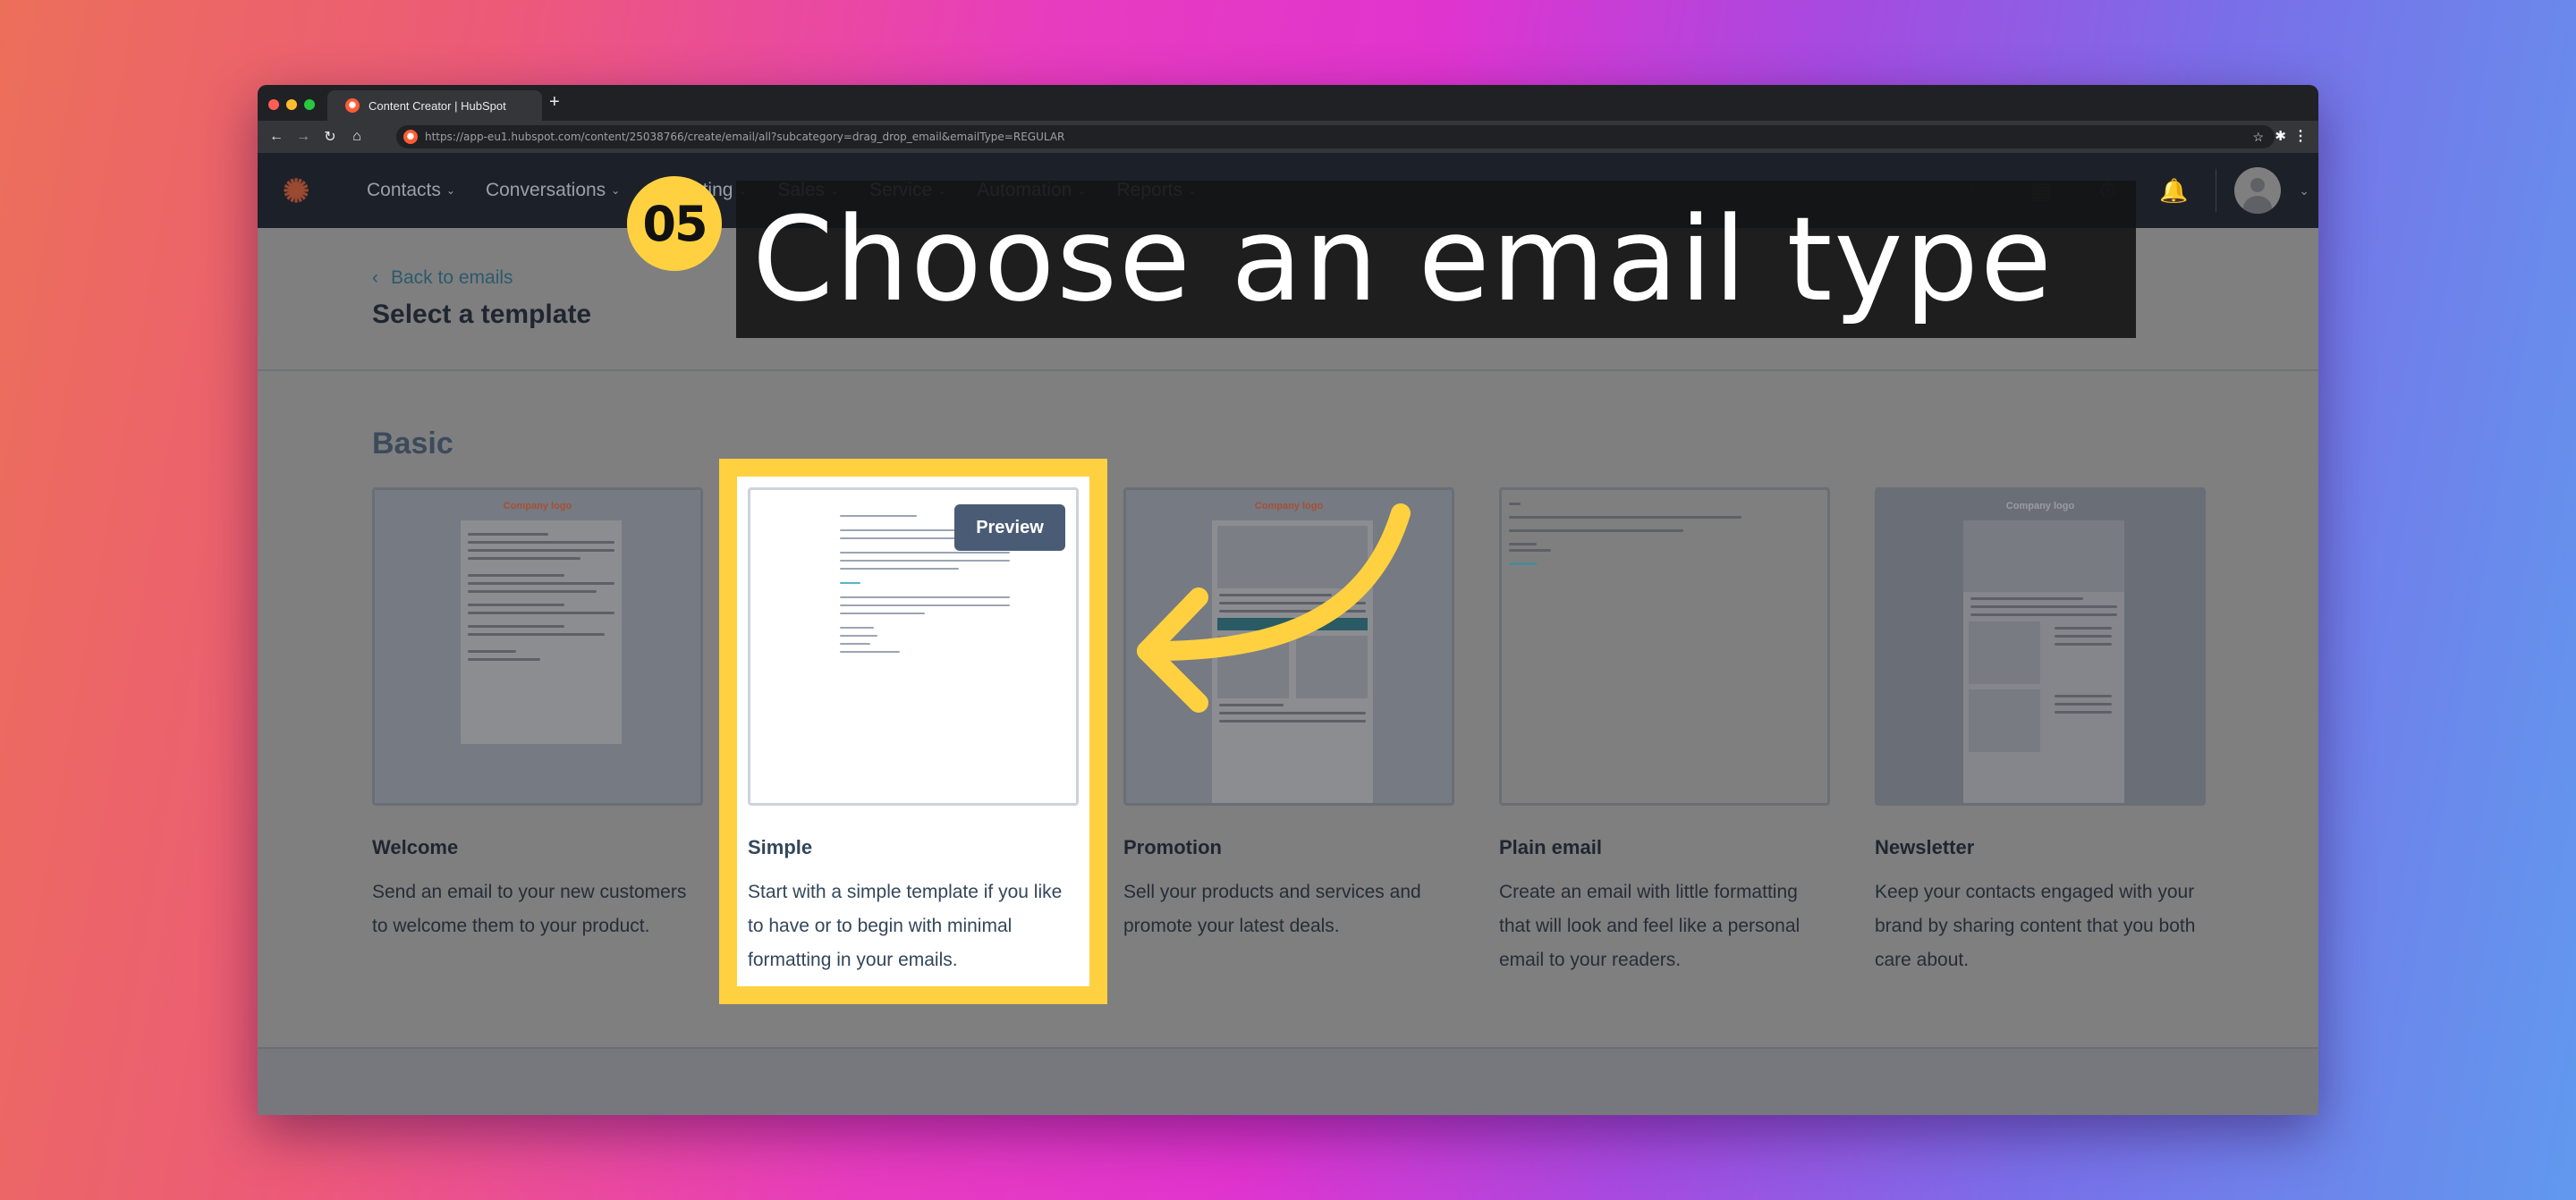 The height and width of the screenshot is (1200, 2576). What do you see at coordinates (410, 137) in the screenshot?
I see `site-favicon-icon: ✺` at bounding box center [410, 137].